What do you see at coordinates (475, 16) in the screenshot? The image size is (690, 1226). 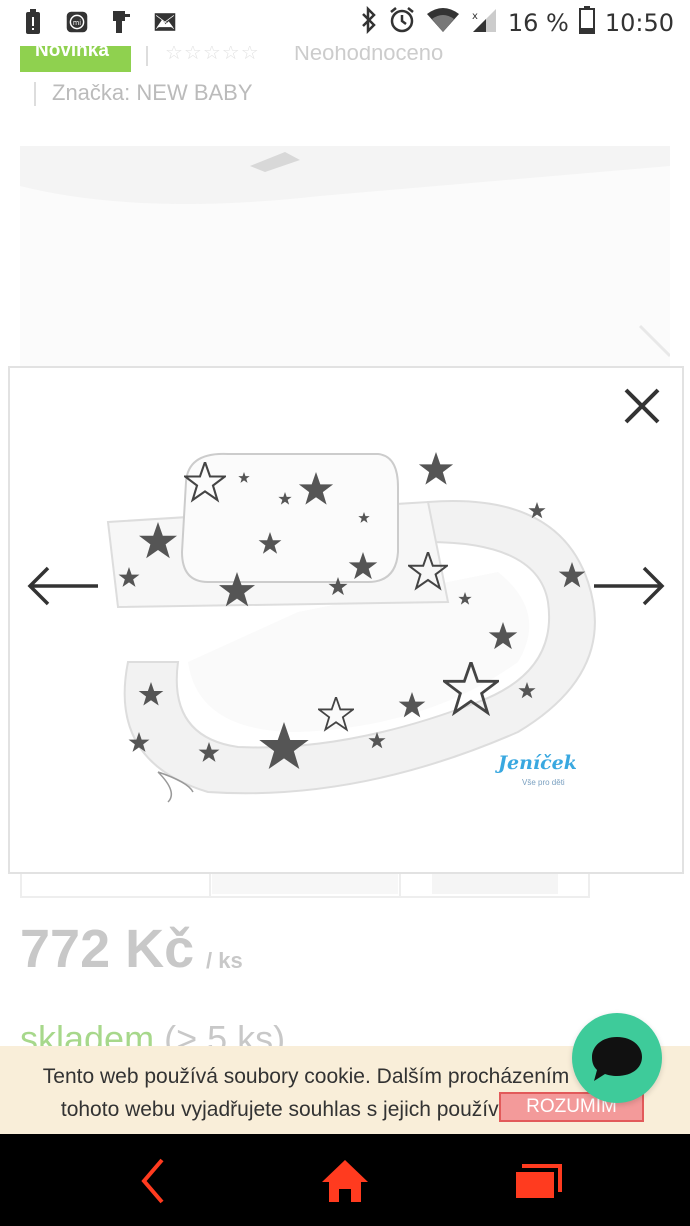 I see `svg-text: x` at bounding box center [475, 16].